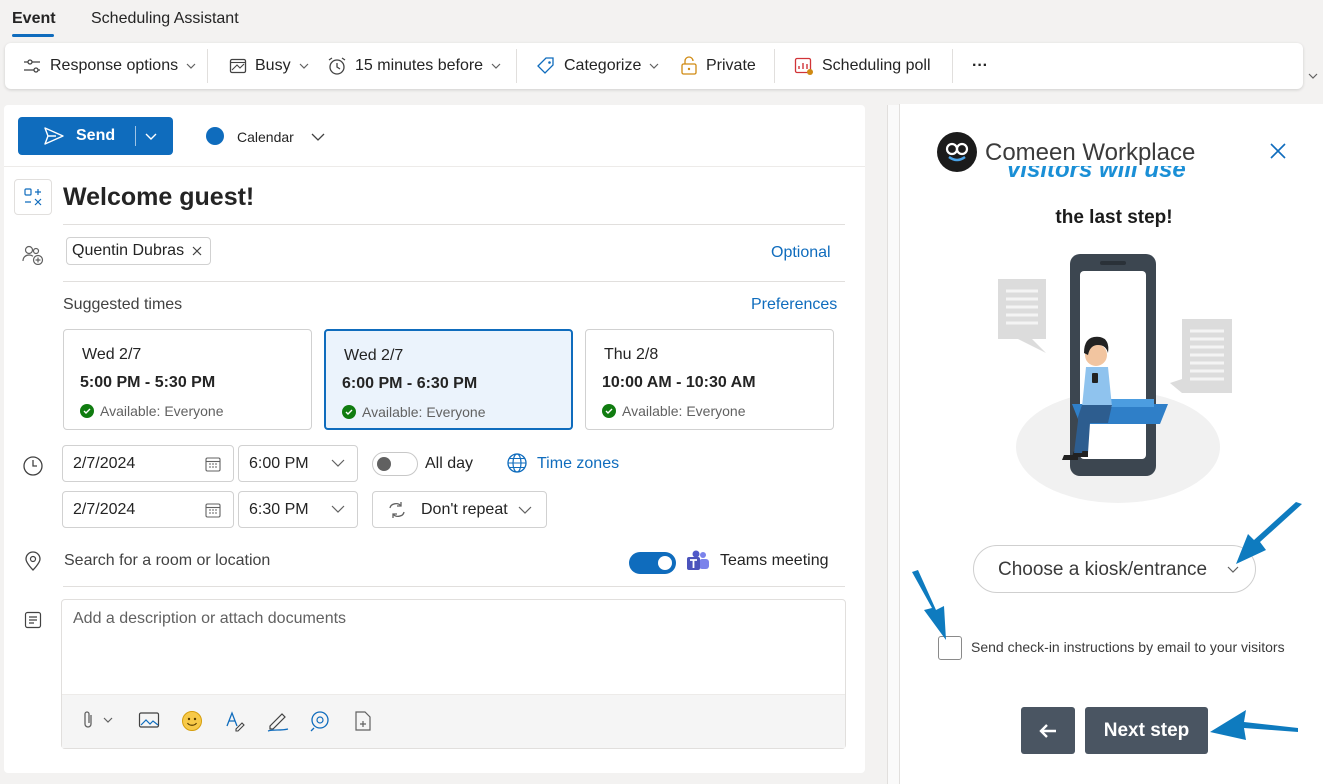  Describe the element at coordinates (33, 35) in the screenshot. I see `active-tab-indicator` at that location.